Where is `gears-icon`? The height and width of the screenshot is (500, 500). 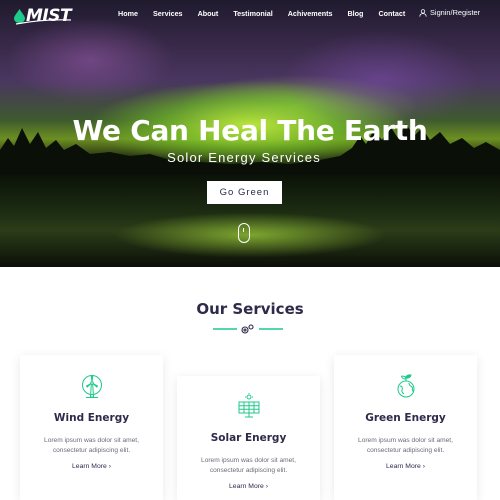 gears-icon is located at coordinates (247, 329).